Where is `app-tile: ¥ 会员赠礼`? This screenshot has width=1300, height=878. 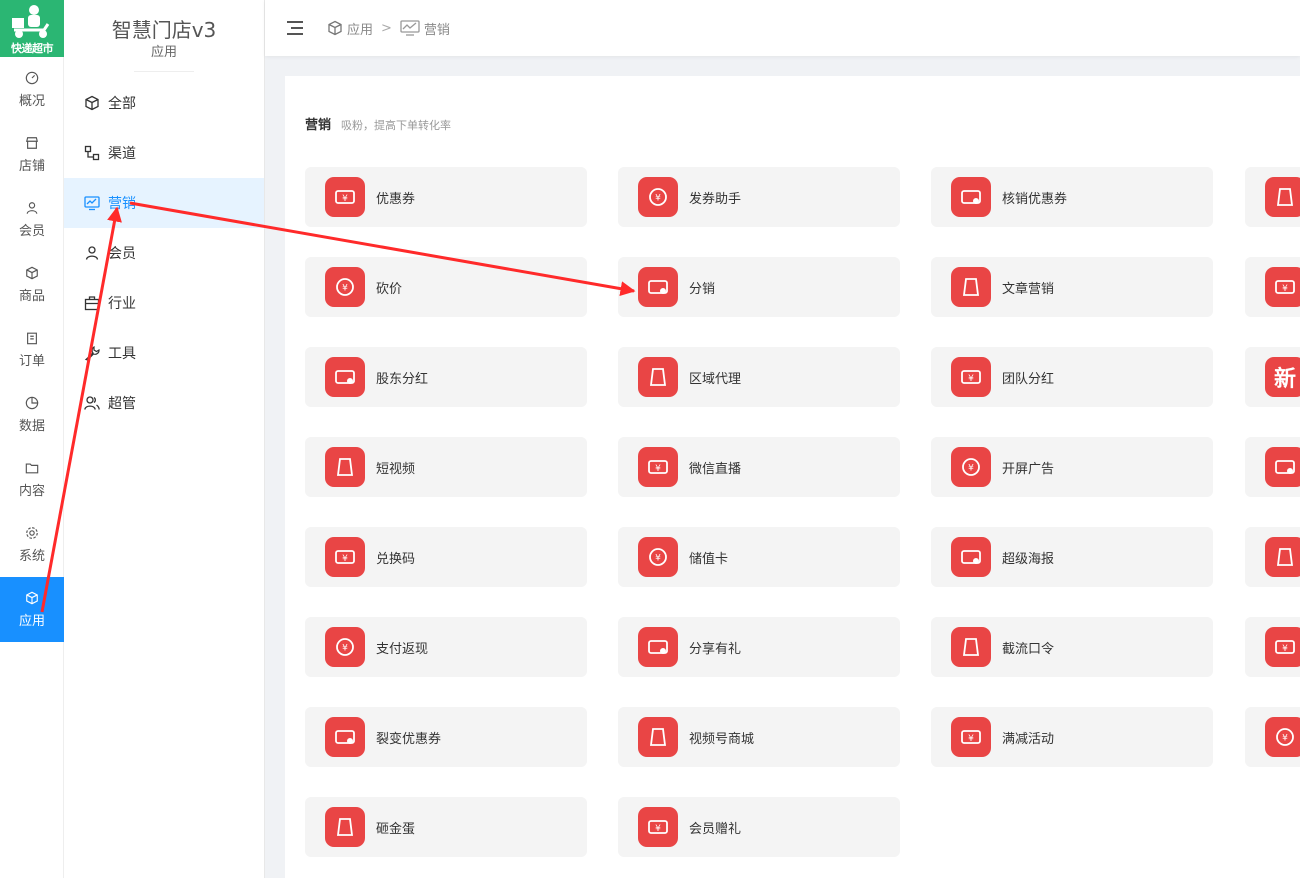
app-tile: ¥ 会员赠礼 is located at coordinates (759, 827).